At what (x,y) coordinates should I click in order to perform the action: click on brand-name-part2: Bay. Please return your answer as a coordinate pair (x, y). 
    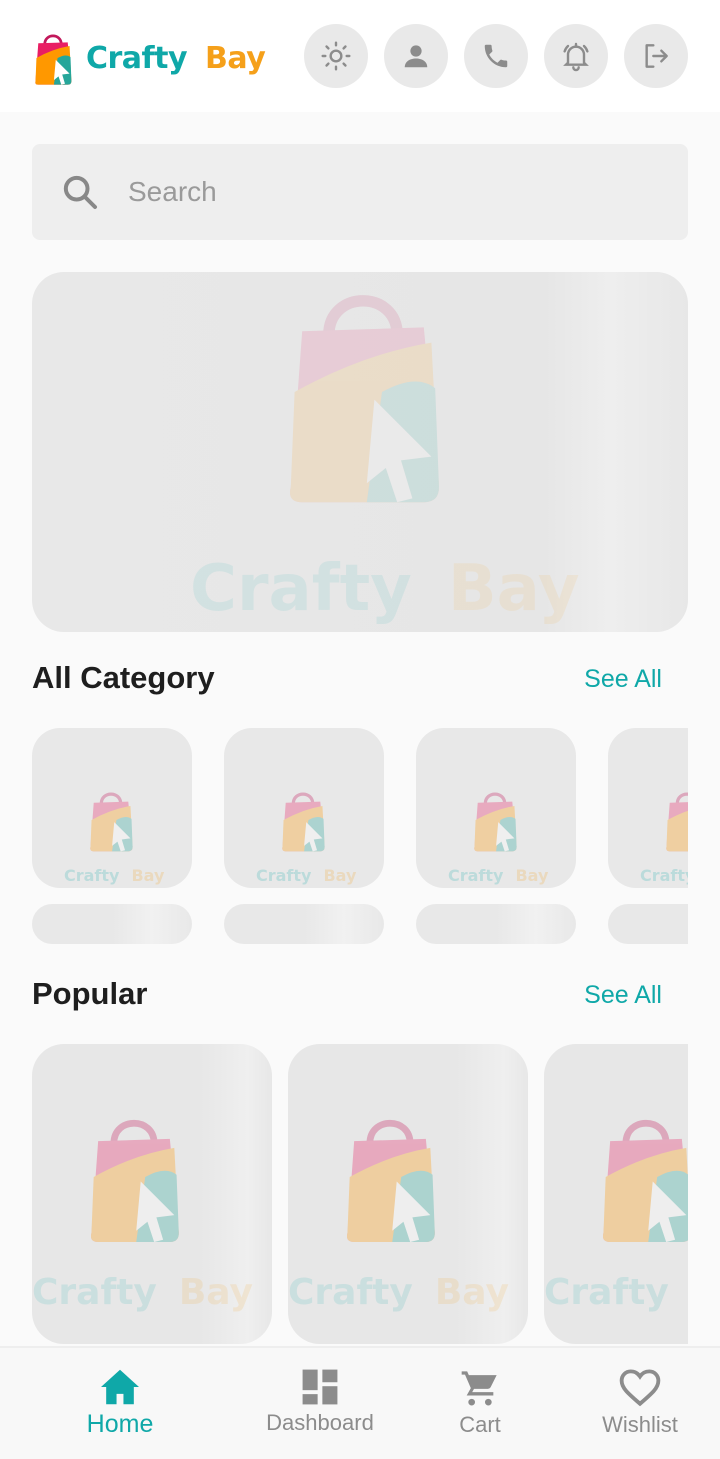
    Looking at the image, I should click on (235, 58).